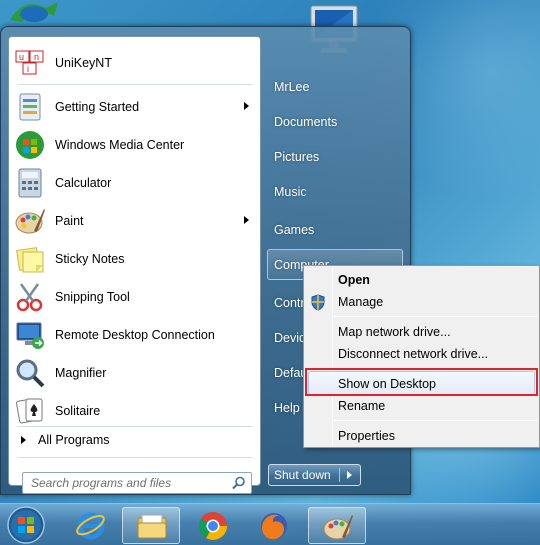 This screenshot has height=545, width=540. Describe the element at coordinates (294, 230) in the screenshot. I see `right-item-games: Games` at that location.